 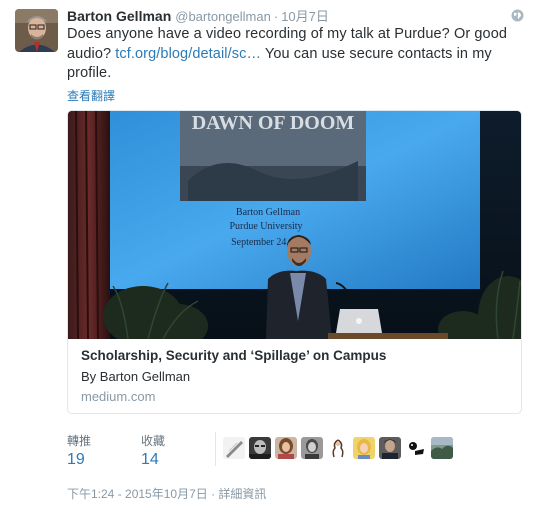 What do you see at coordinates (390, 448) in the screenshot?
I see `man-avatar` at bounding box center [390, 448].